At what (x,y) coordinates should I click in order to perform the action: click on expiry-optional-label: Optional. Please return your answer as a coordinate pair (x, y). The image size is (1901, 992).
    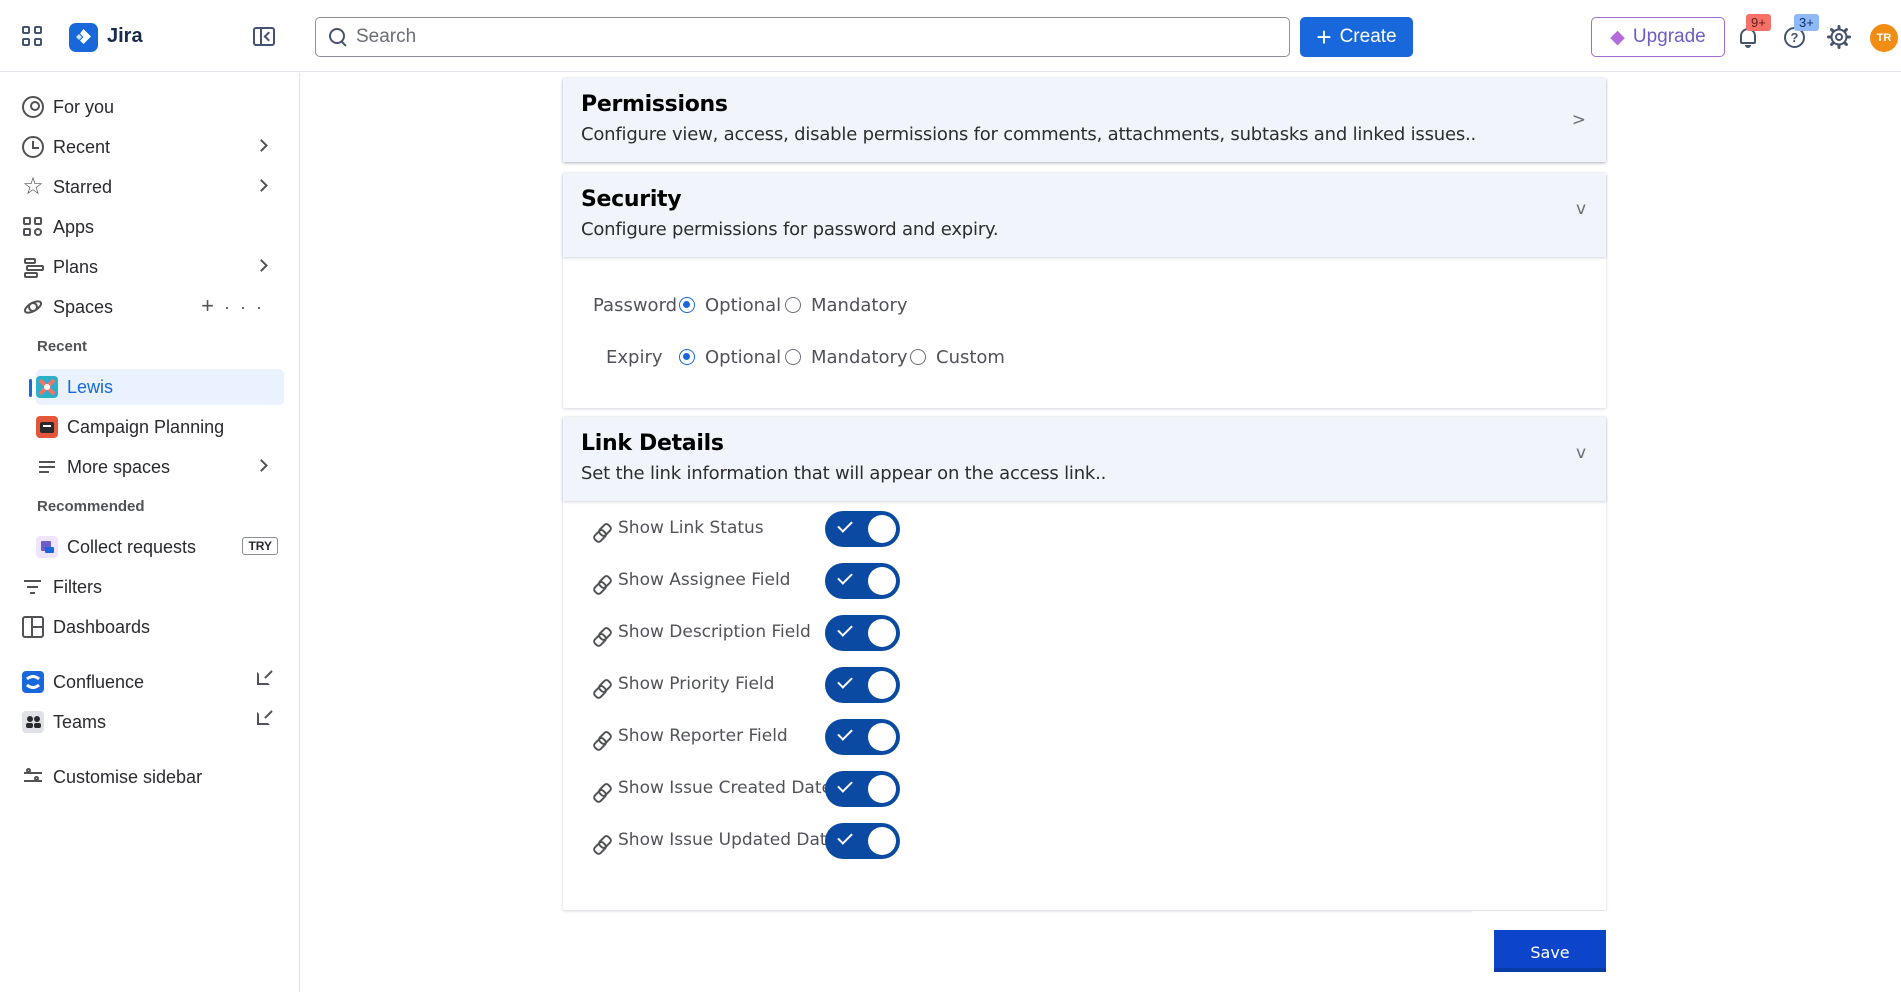
    Looking at the image, I should click on (743, 357).